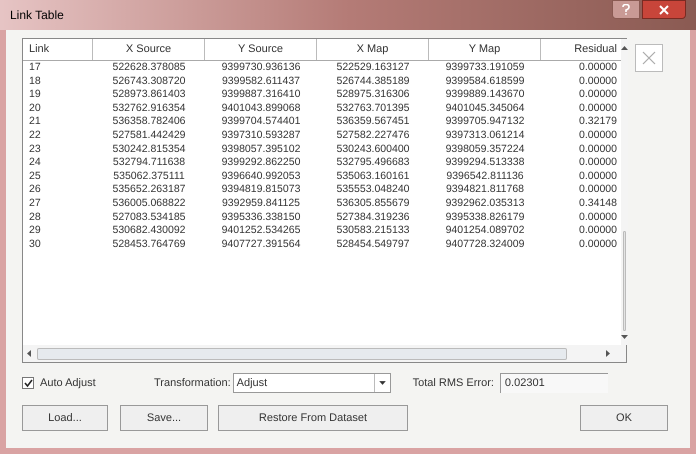  I want to click on table-cell-text: 526744.385189, so click(373, 81).